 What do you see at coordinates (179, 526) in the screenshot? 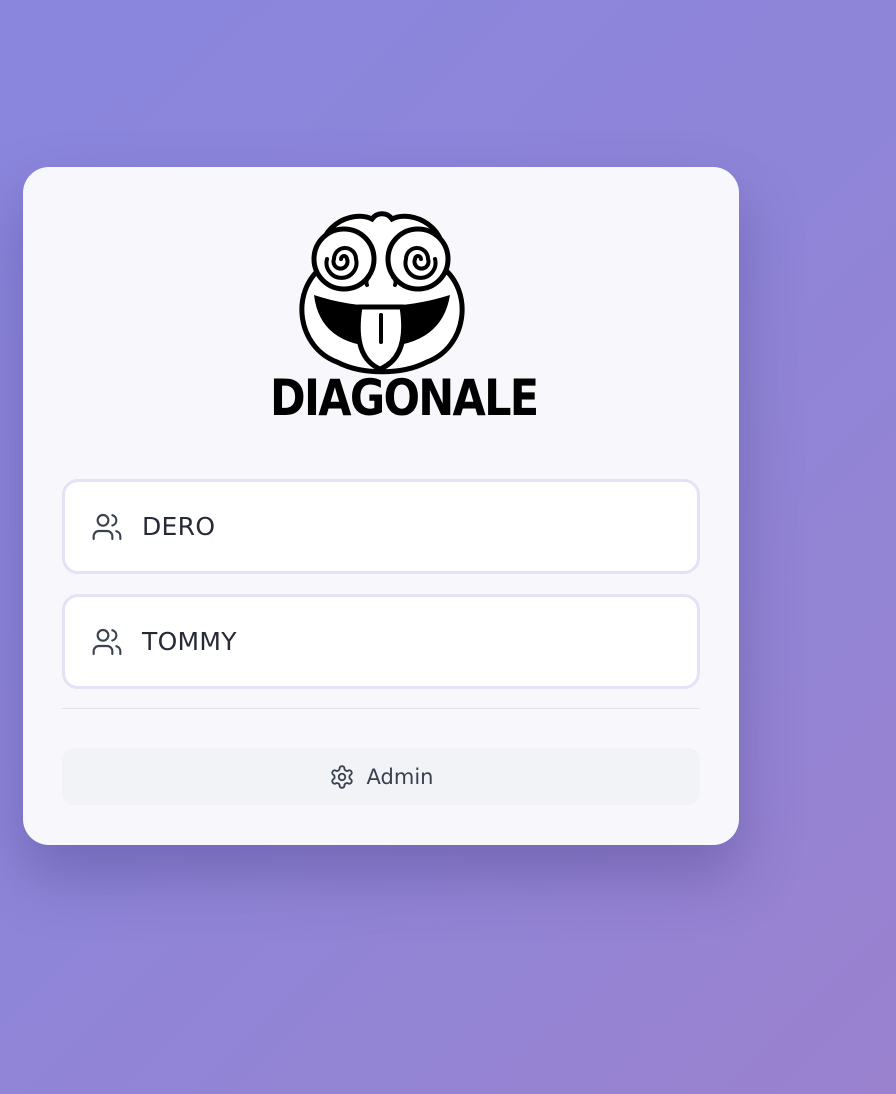
I see `user-button-label: DERO` at bounding box center [179, 526].